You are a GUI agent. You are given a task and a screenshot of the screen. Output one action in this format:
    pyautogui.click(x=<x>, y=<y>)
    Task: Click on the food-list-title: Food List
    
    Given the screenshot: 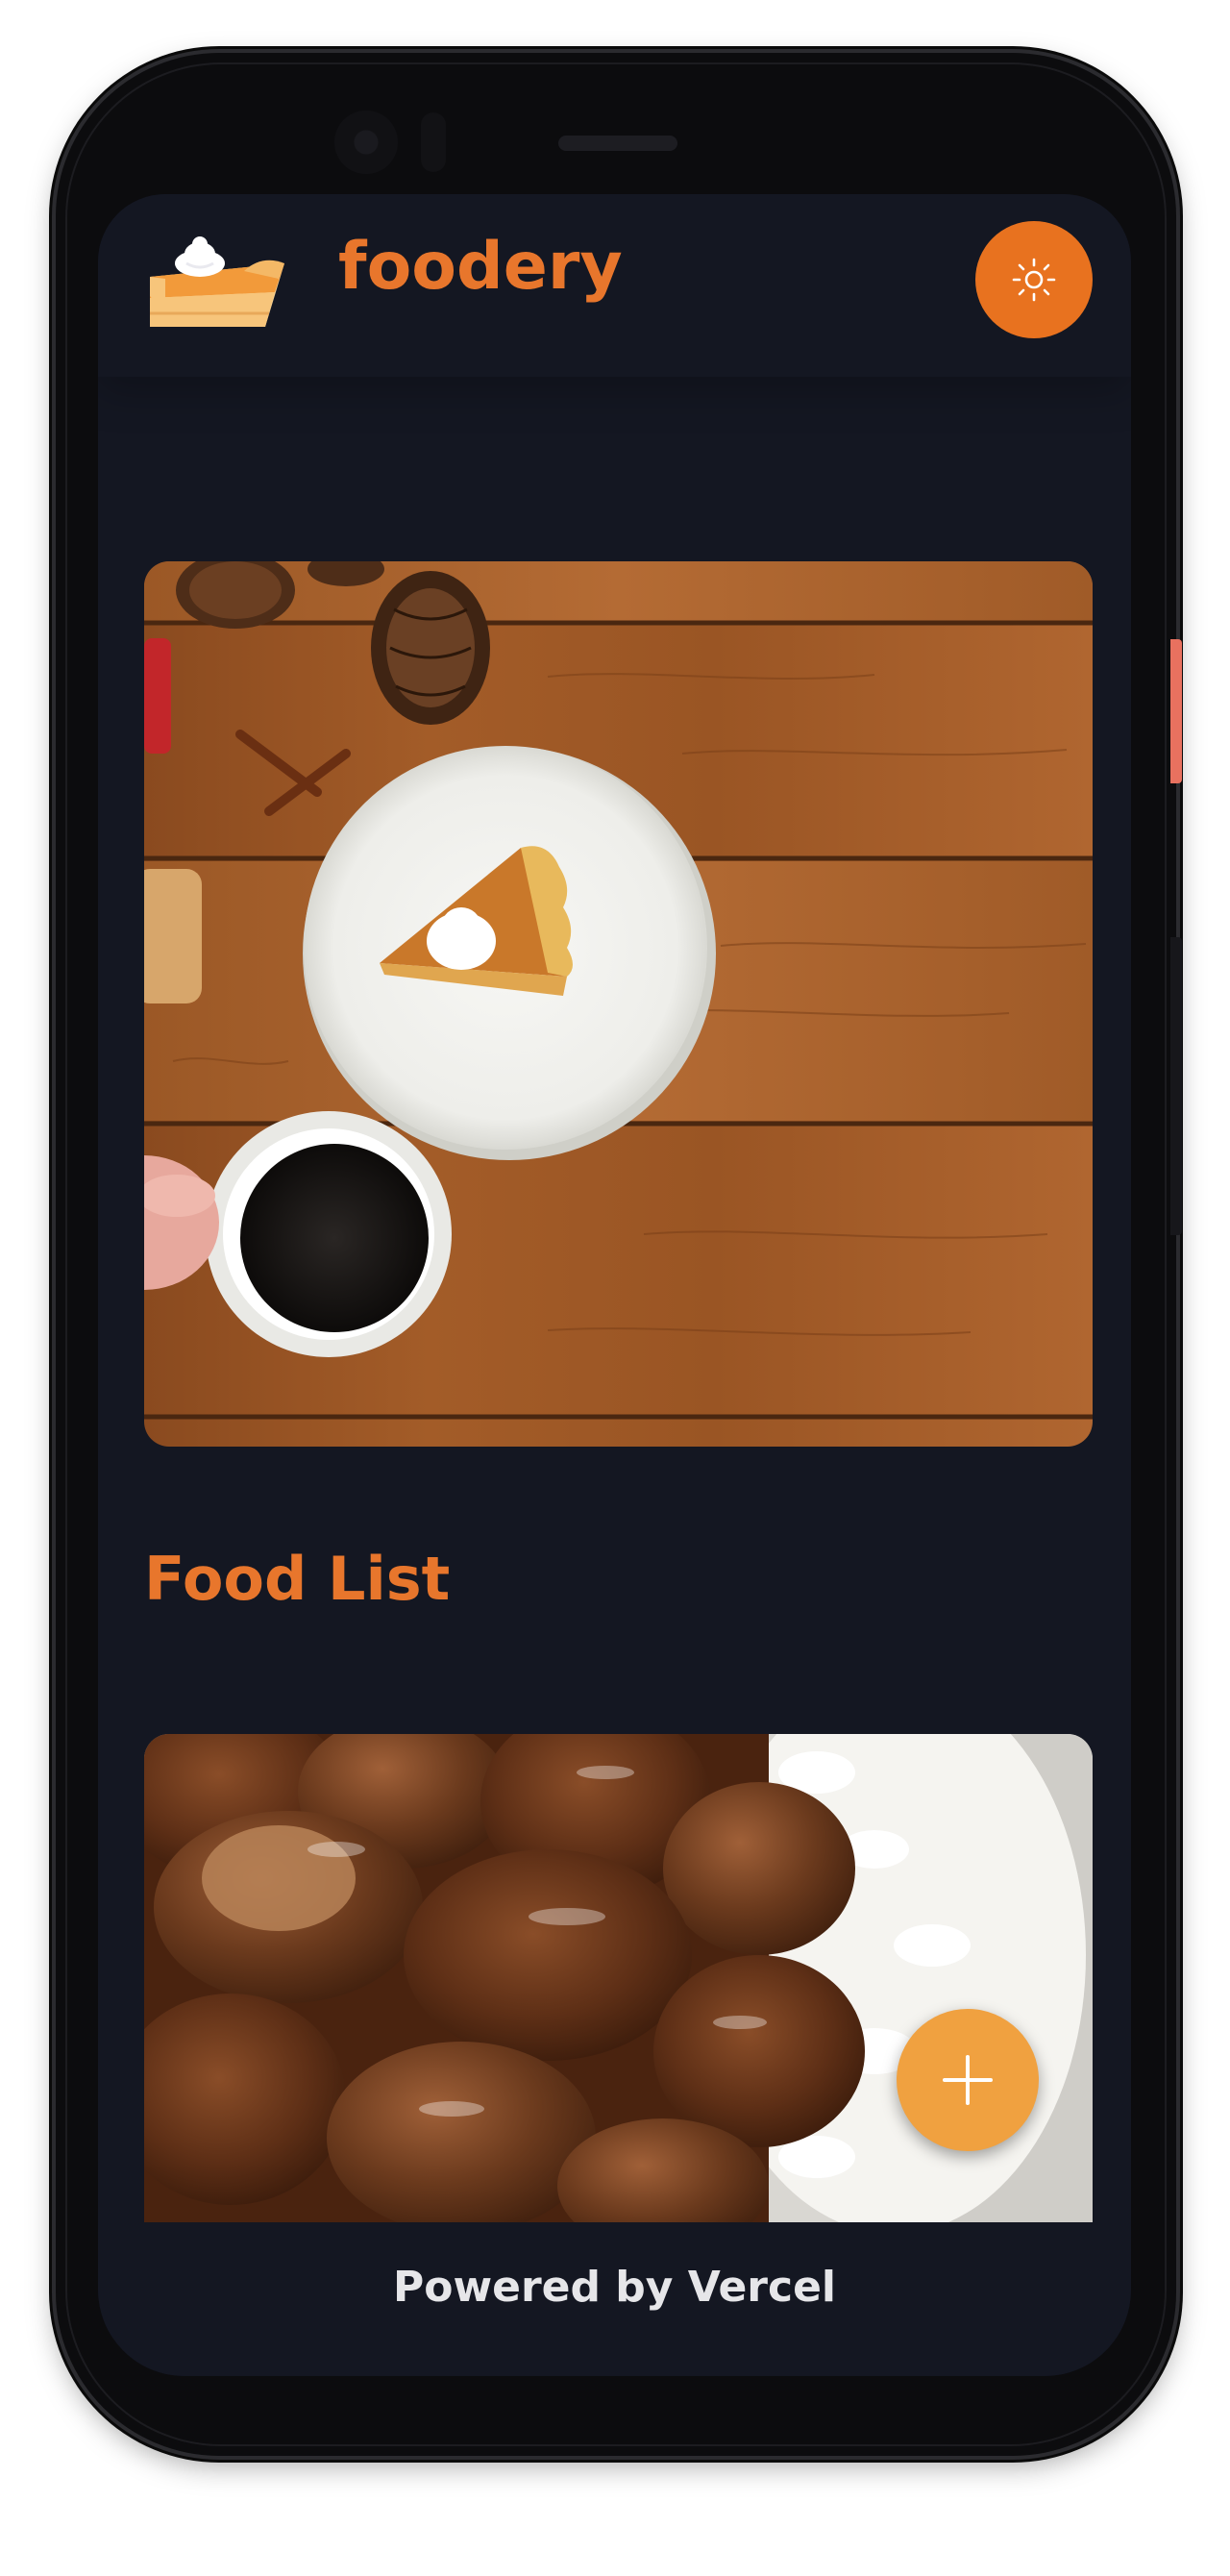 What is the action you would take?
    pyautogui.click(x=297, y=1579)
    